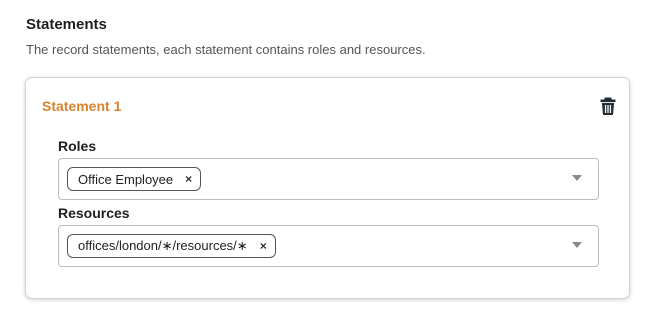 This screenshot has height=321, width=658. Describe the element at coordinates (66, 24) in the screenshot. I see `section-title: Statements` at that location.